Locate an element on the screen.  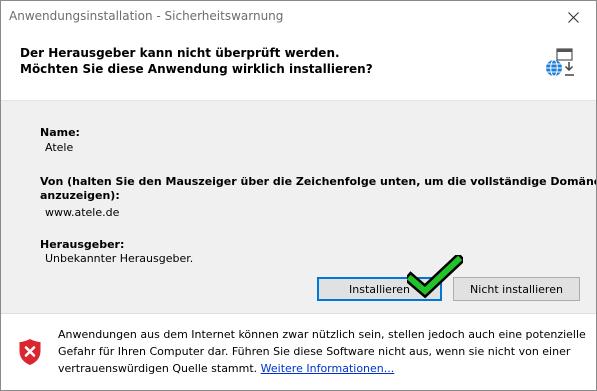
close-button is located at coordinates (573, 17).